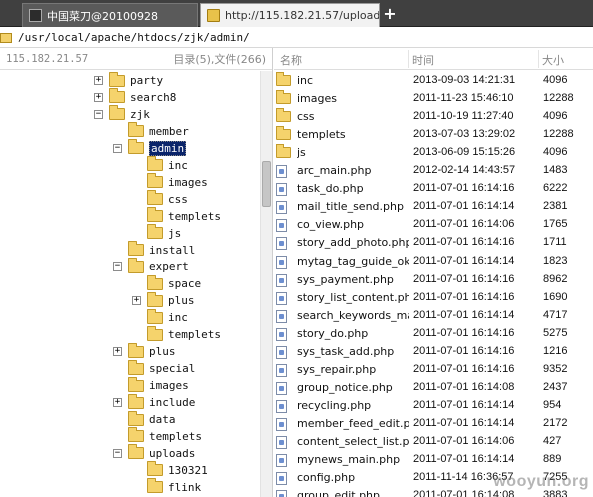 Image resolution: width=593 pixels, height=497 pixels. What do you see at coordinates (423, 60) in the screenshot?
I see `column-time: 时间` at bounding box center [423, 60].